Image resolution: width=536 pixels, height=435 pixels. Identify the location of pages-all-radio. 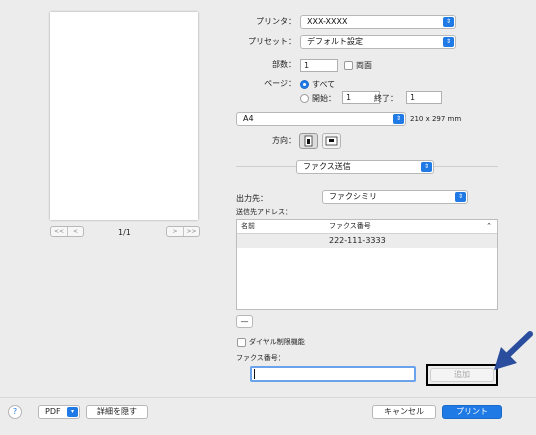
(304, 84).